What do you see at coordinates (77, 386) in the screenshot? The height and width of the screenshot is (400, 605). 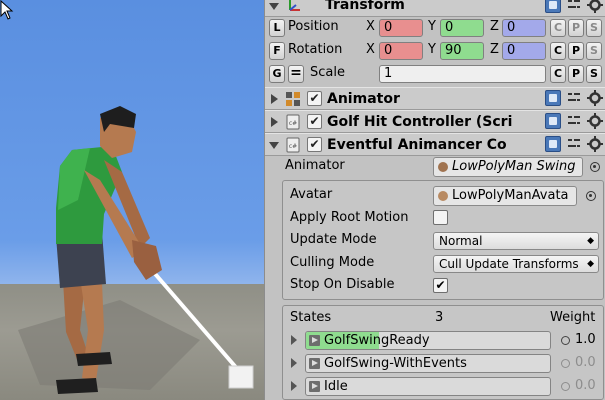 I see `shoe-front` at bounding box center [77, 386].